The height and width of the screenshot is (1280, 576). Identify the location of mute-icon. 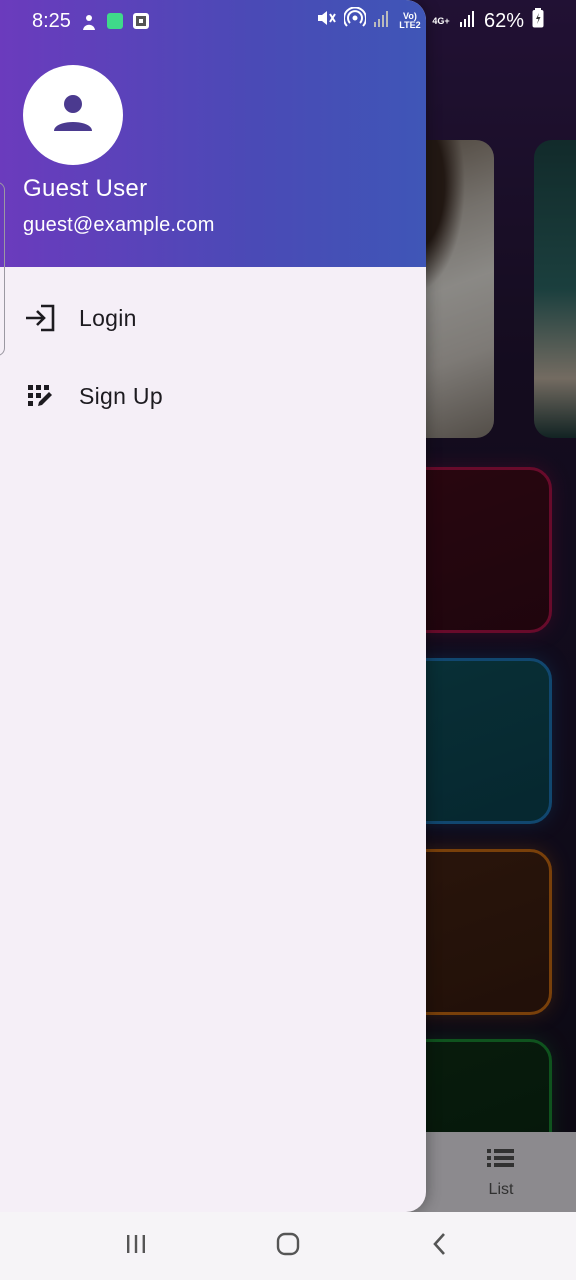
(326, 21).